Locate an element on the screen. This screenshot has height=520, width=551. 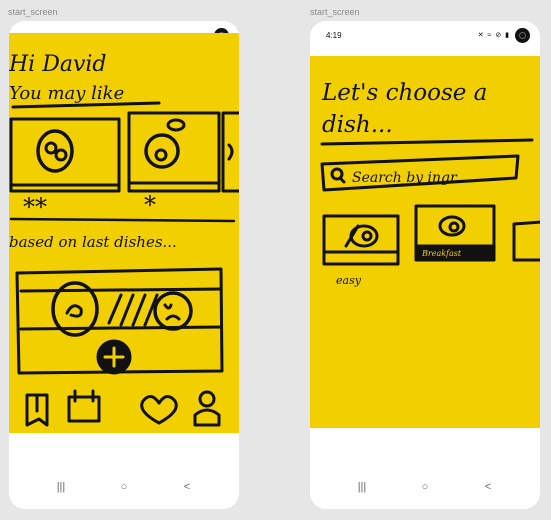
category-label: Breakfast is located at coordinates (441, 253).